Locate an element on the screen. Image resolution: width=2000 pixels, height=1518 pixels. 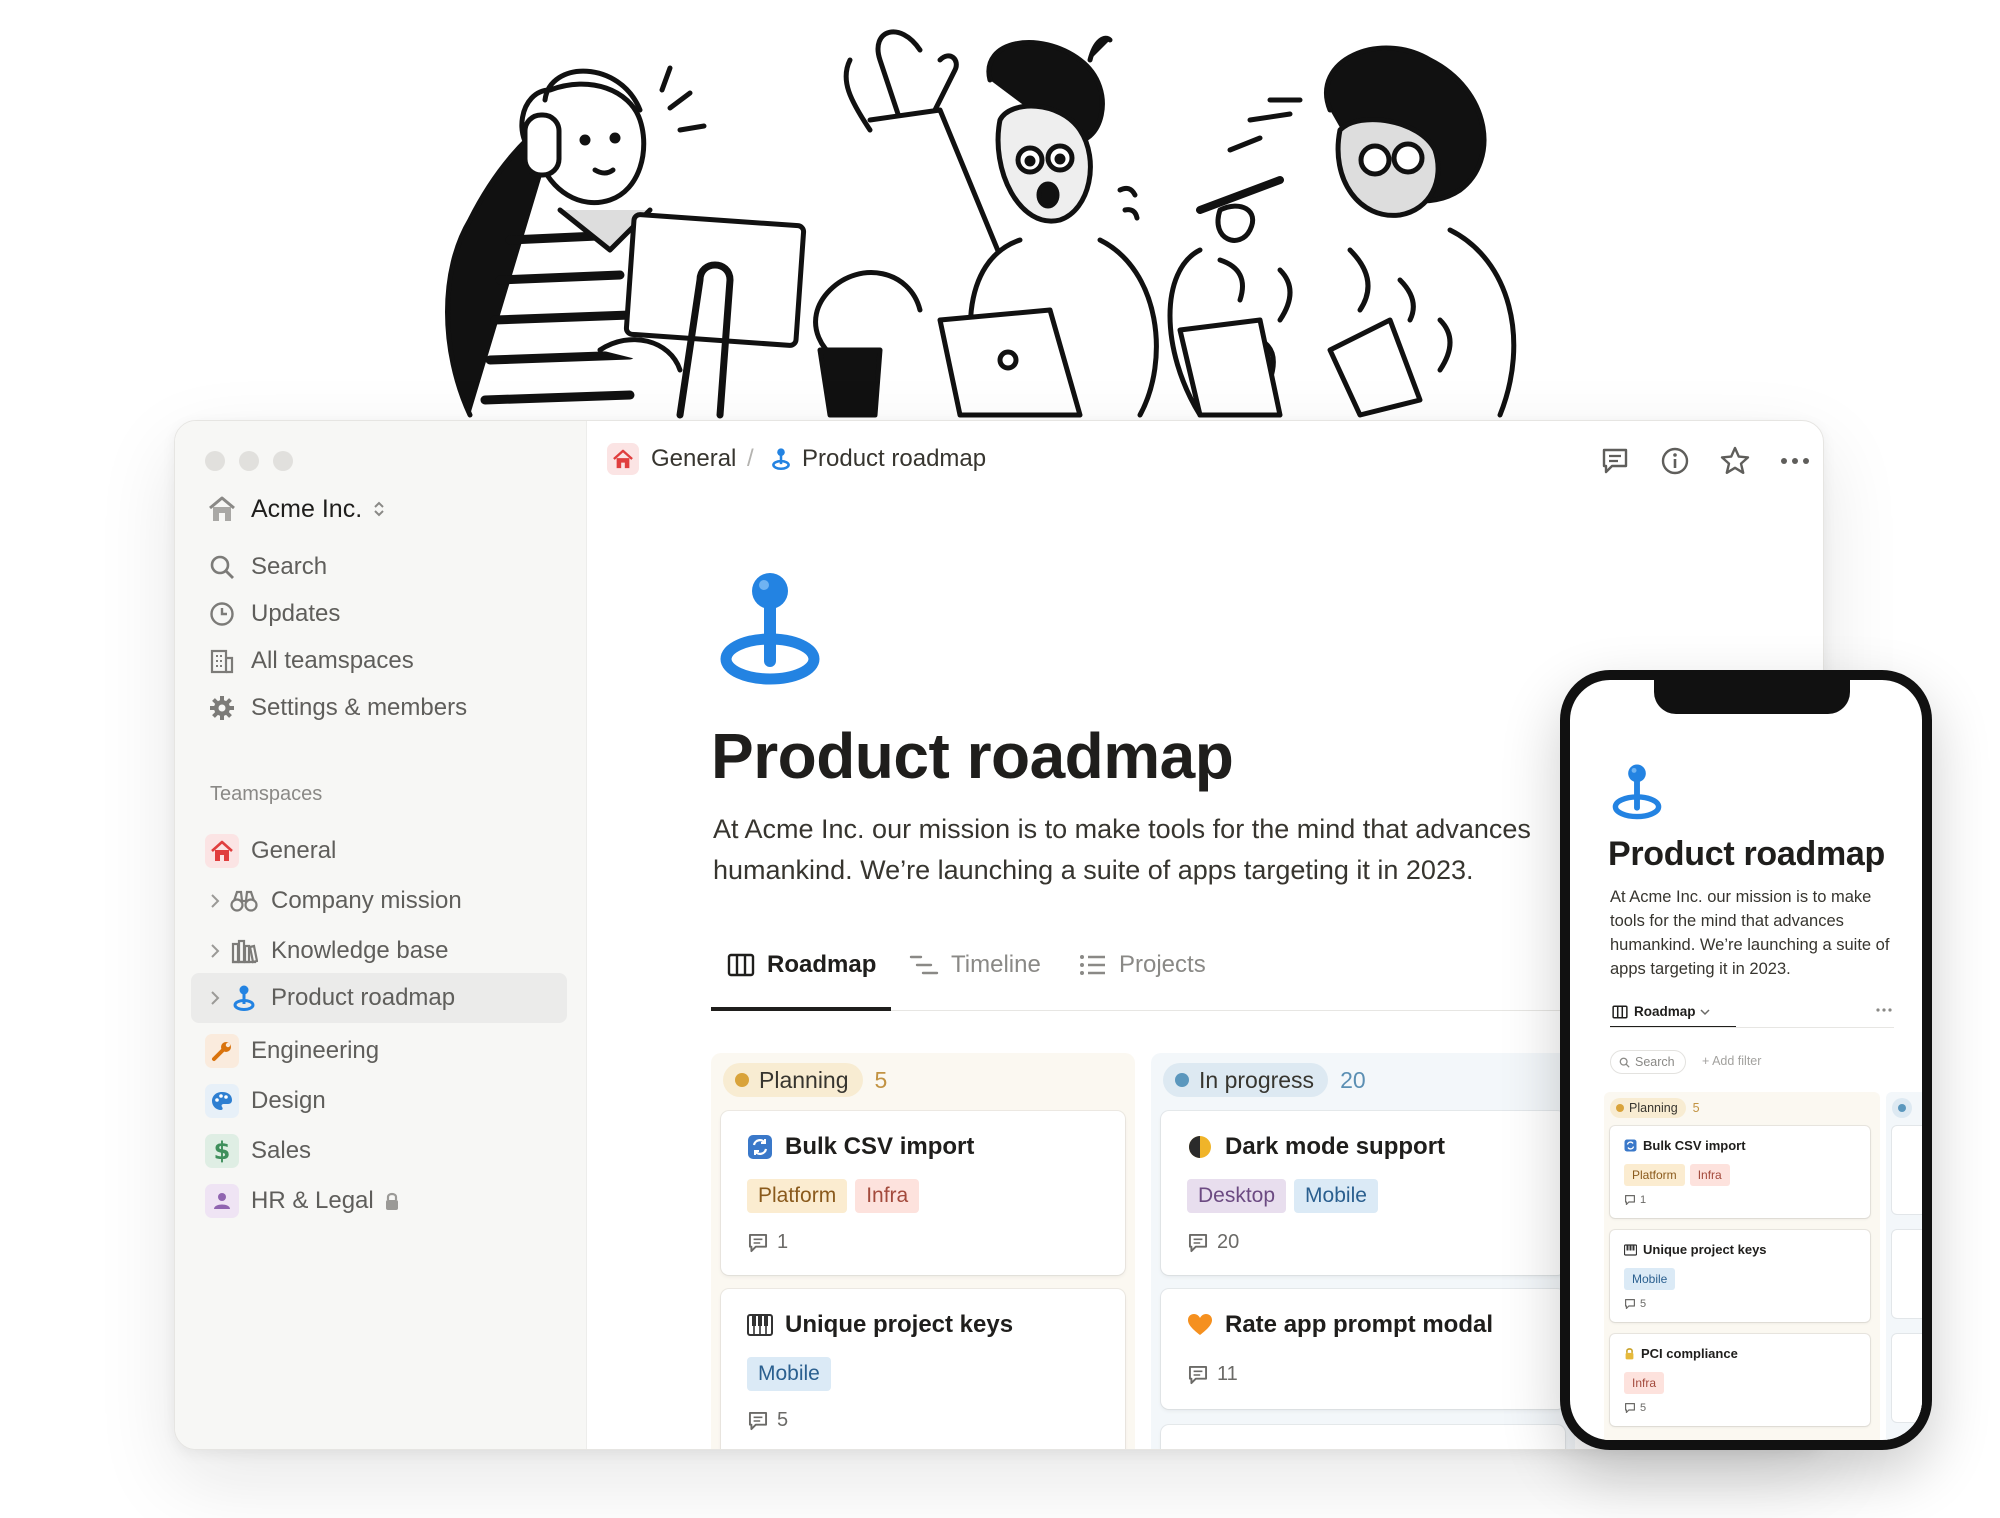
dollar-icon: $ is located at coordinates (222, 1151).